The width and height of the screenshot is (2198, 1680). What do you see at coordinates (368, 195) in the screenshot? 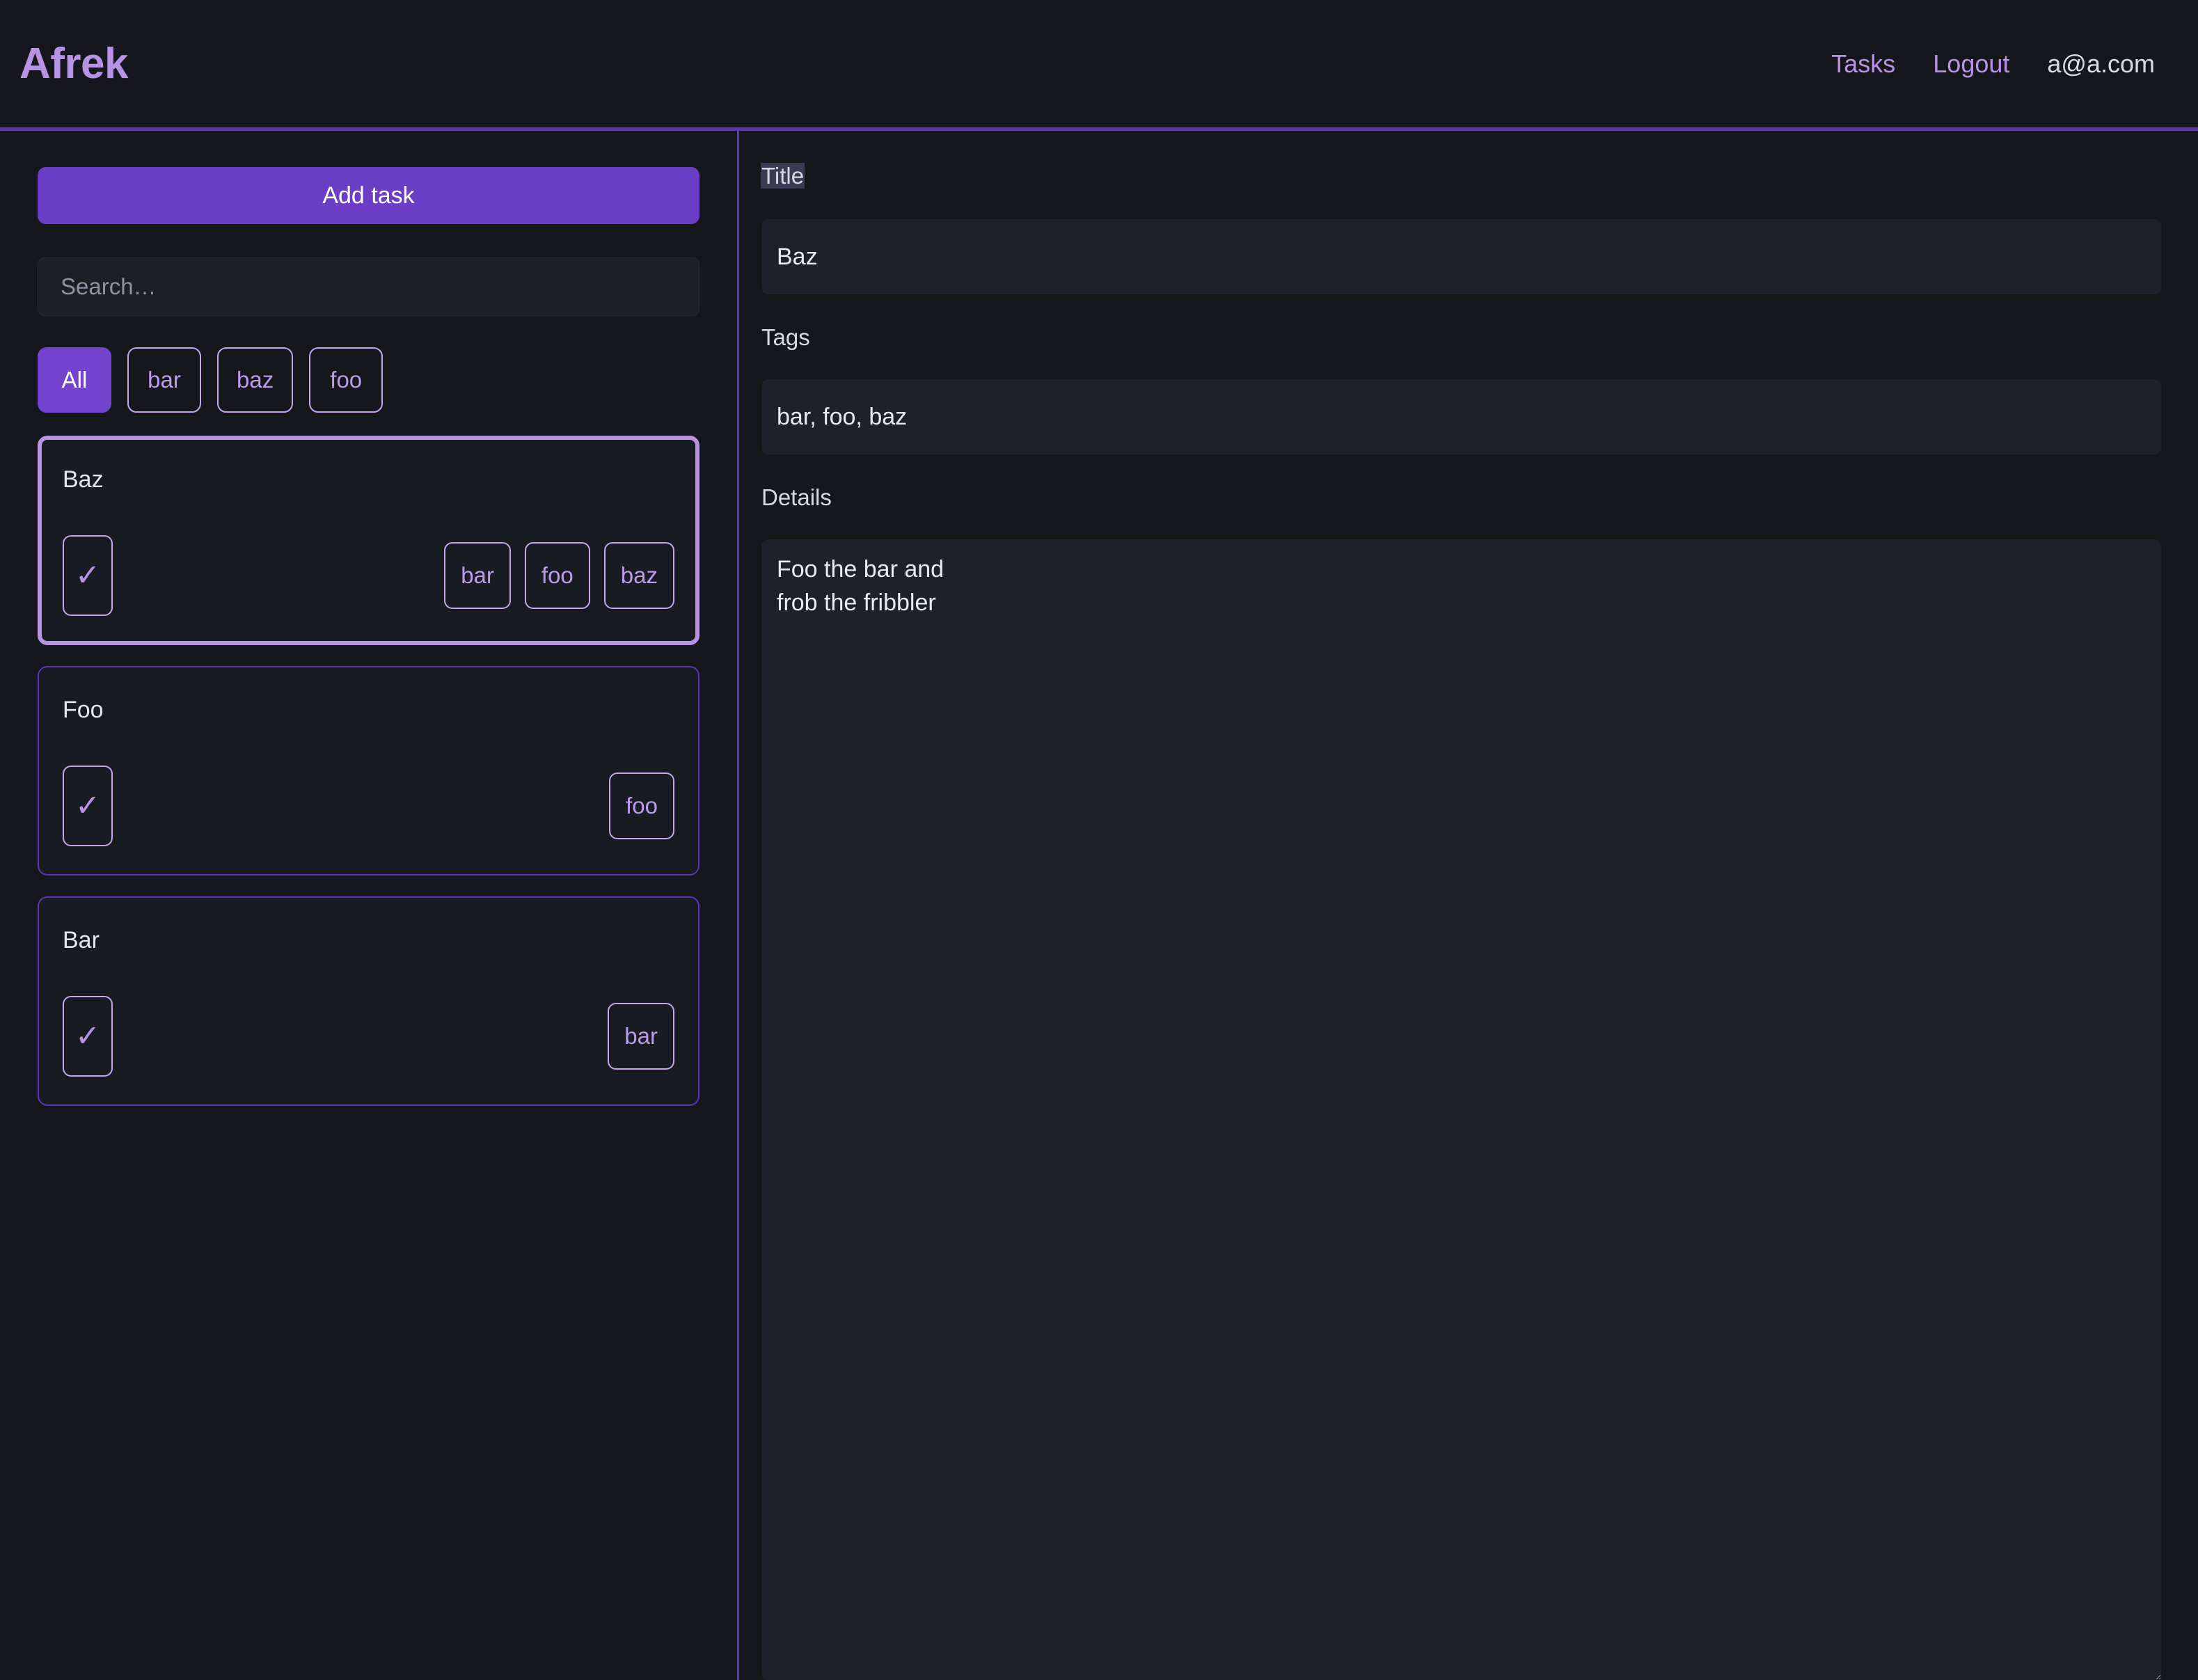
I see `add-task-button: Add task` at bounding box center [368, 195].